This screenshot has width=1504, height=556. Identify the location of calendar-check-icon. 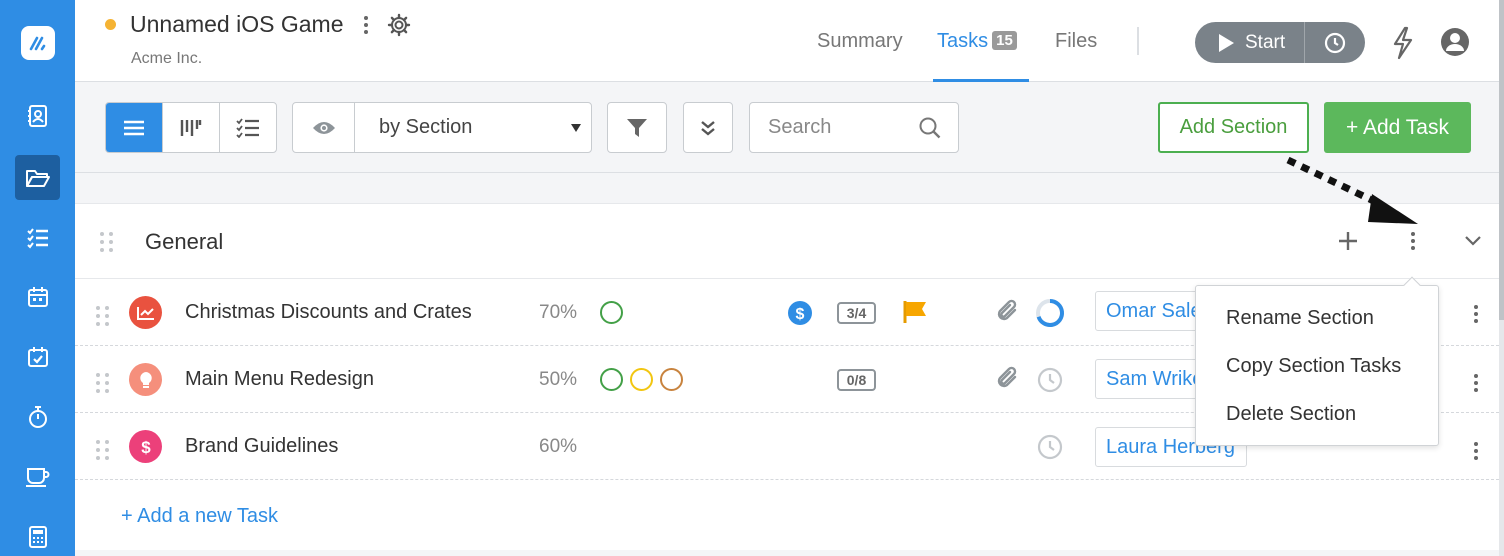
(37, 356).